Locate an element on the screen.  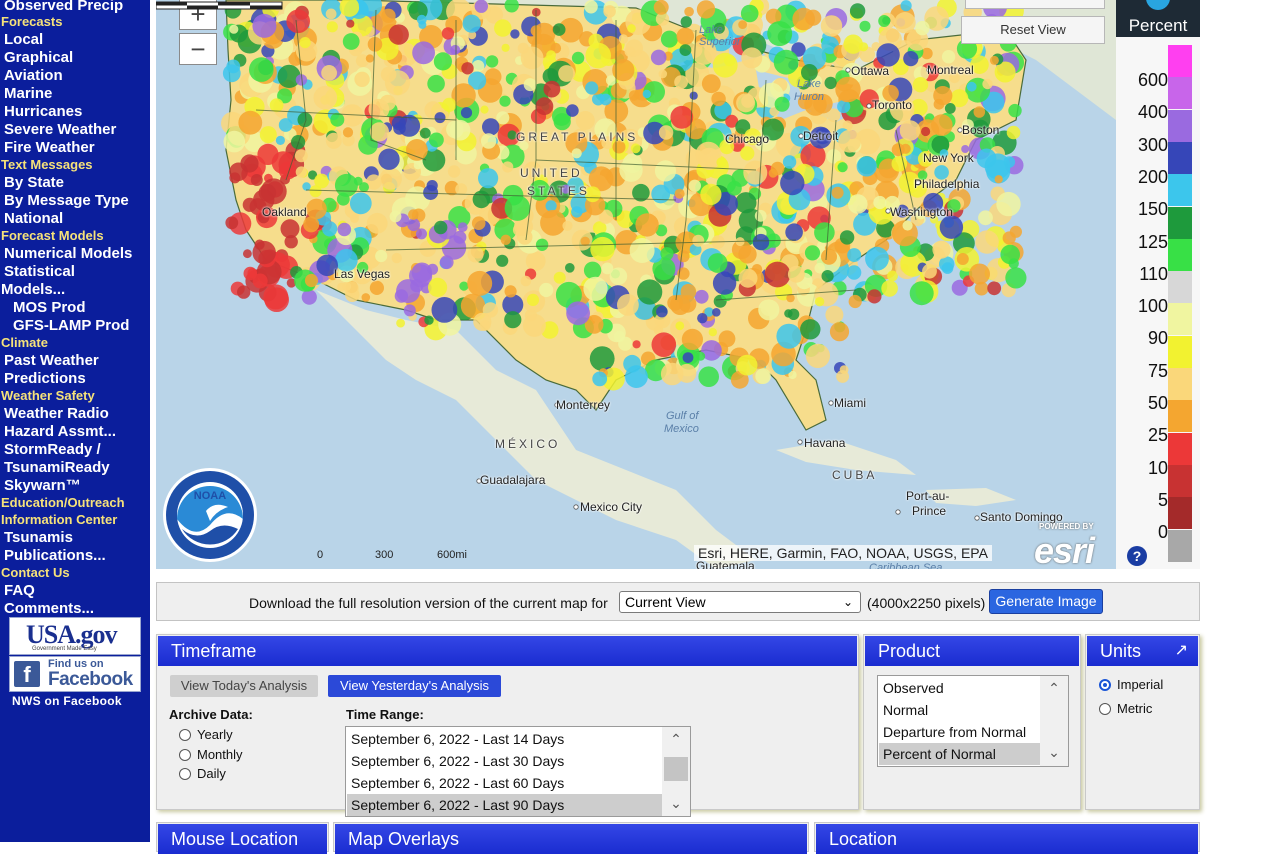
nav-link: Observed Precip is located at coordinates (63, 7).